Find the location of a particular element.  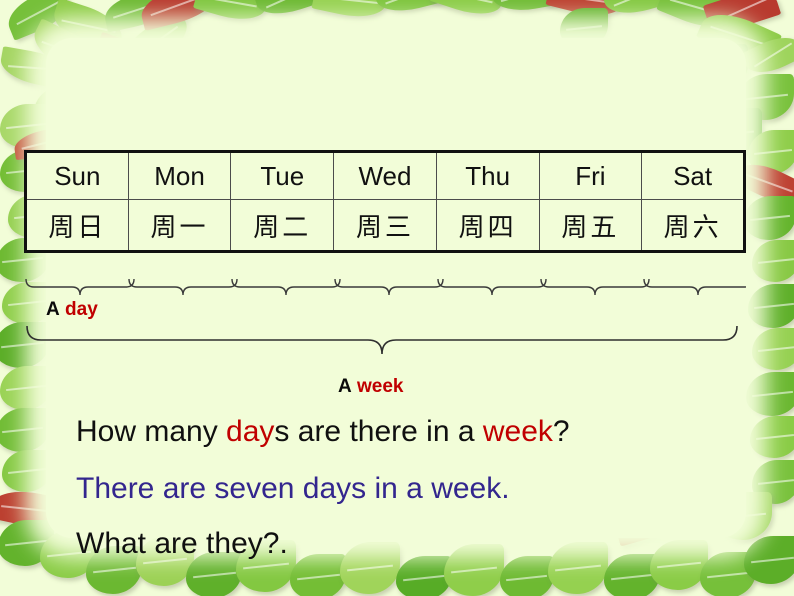

cell-thu-en: Thu is located at coordinates (487, 175).